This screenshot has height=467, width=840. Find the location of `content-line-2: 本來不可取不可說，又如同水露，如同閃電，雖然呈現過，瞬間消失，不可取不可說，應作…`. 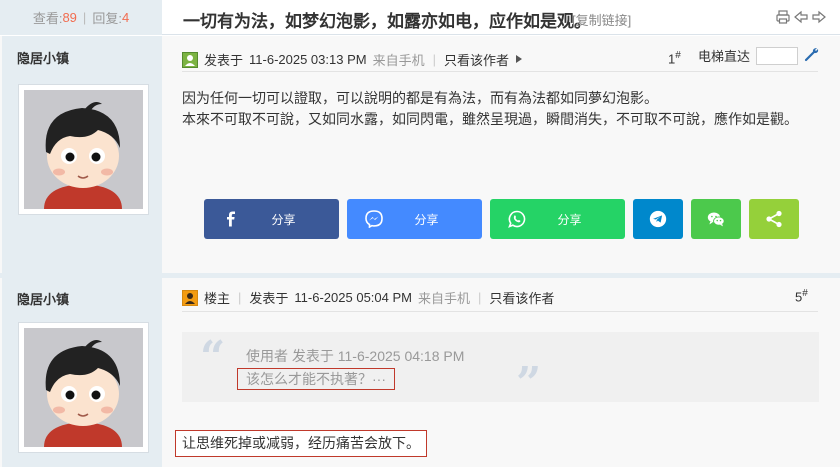

content-line-2: 本來不可取不可說，又如同水露，如同閃電，雖然呈現過，瞬間消失，不可取不可說，應作… is located at coordinates (490, 119).